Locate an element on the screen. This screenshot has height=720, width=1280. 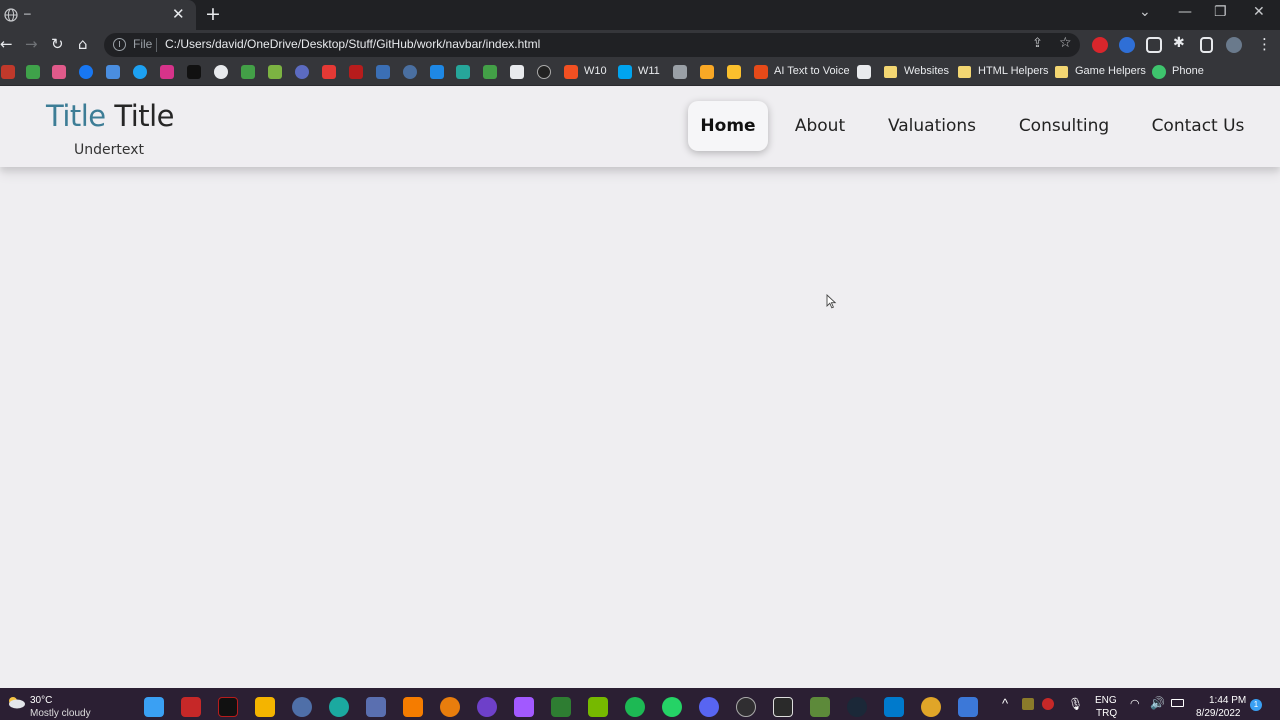
extension-red-icon is located at coordinates (1100, 45).